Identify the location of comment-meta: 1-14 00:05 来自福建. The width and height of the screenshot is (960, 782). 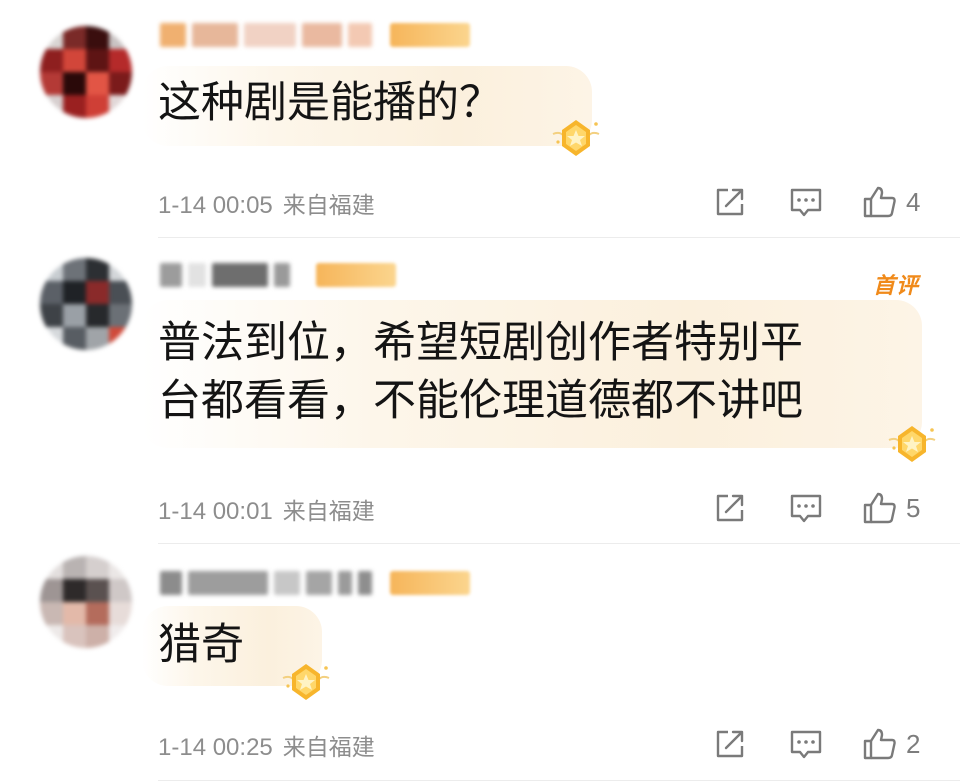
(266, 203).